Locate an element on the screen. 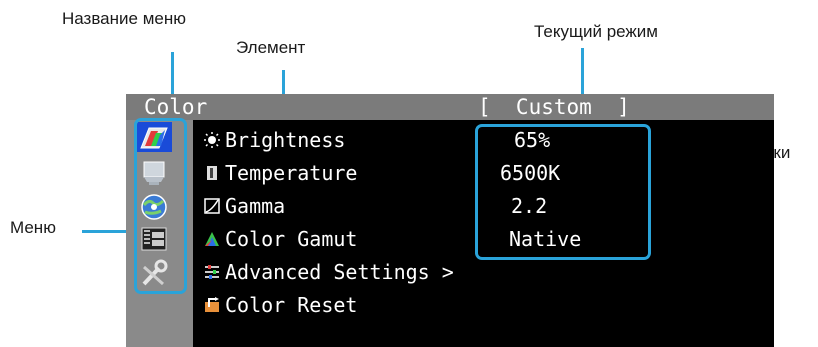 The image size is (818, 347). leader-line-menu-name is located at coordinates (172, 76).